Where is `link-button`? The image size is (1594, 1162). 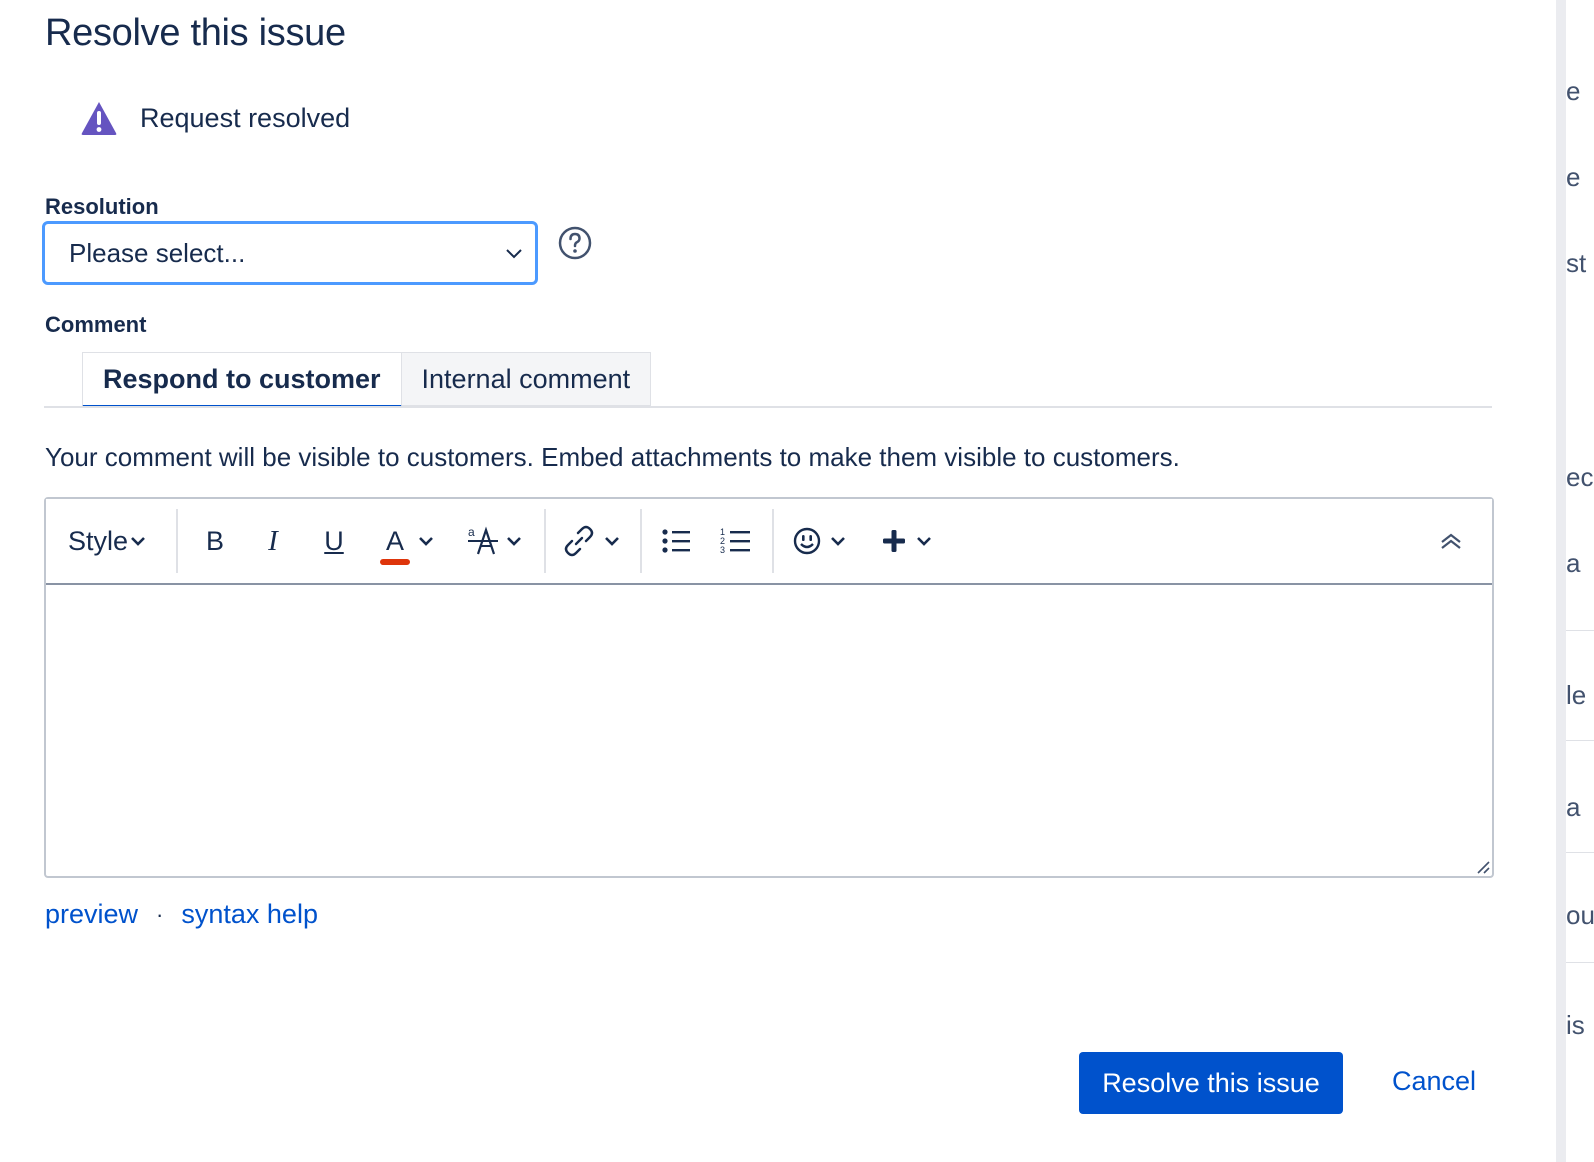 link-button is located at coordinates (591, 541).